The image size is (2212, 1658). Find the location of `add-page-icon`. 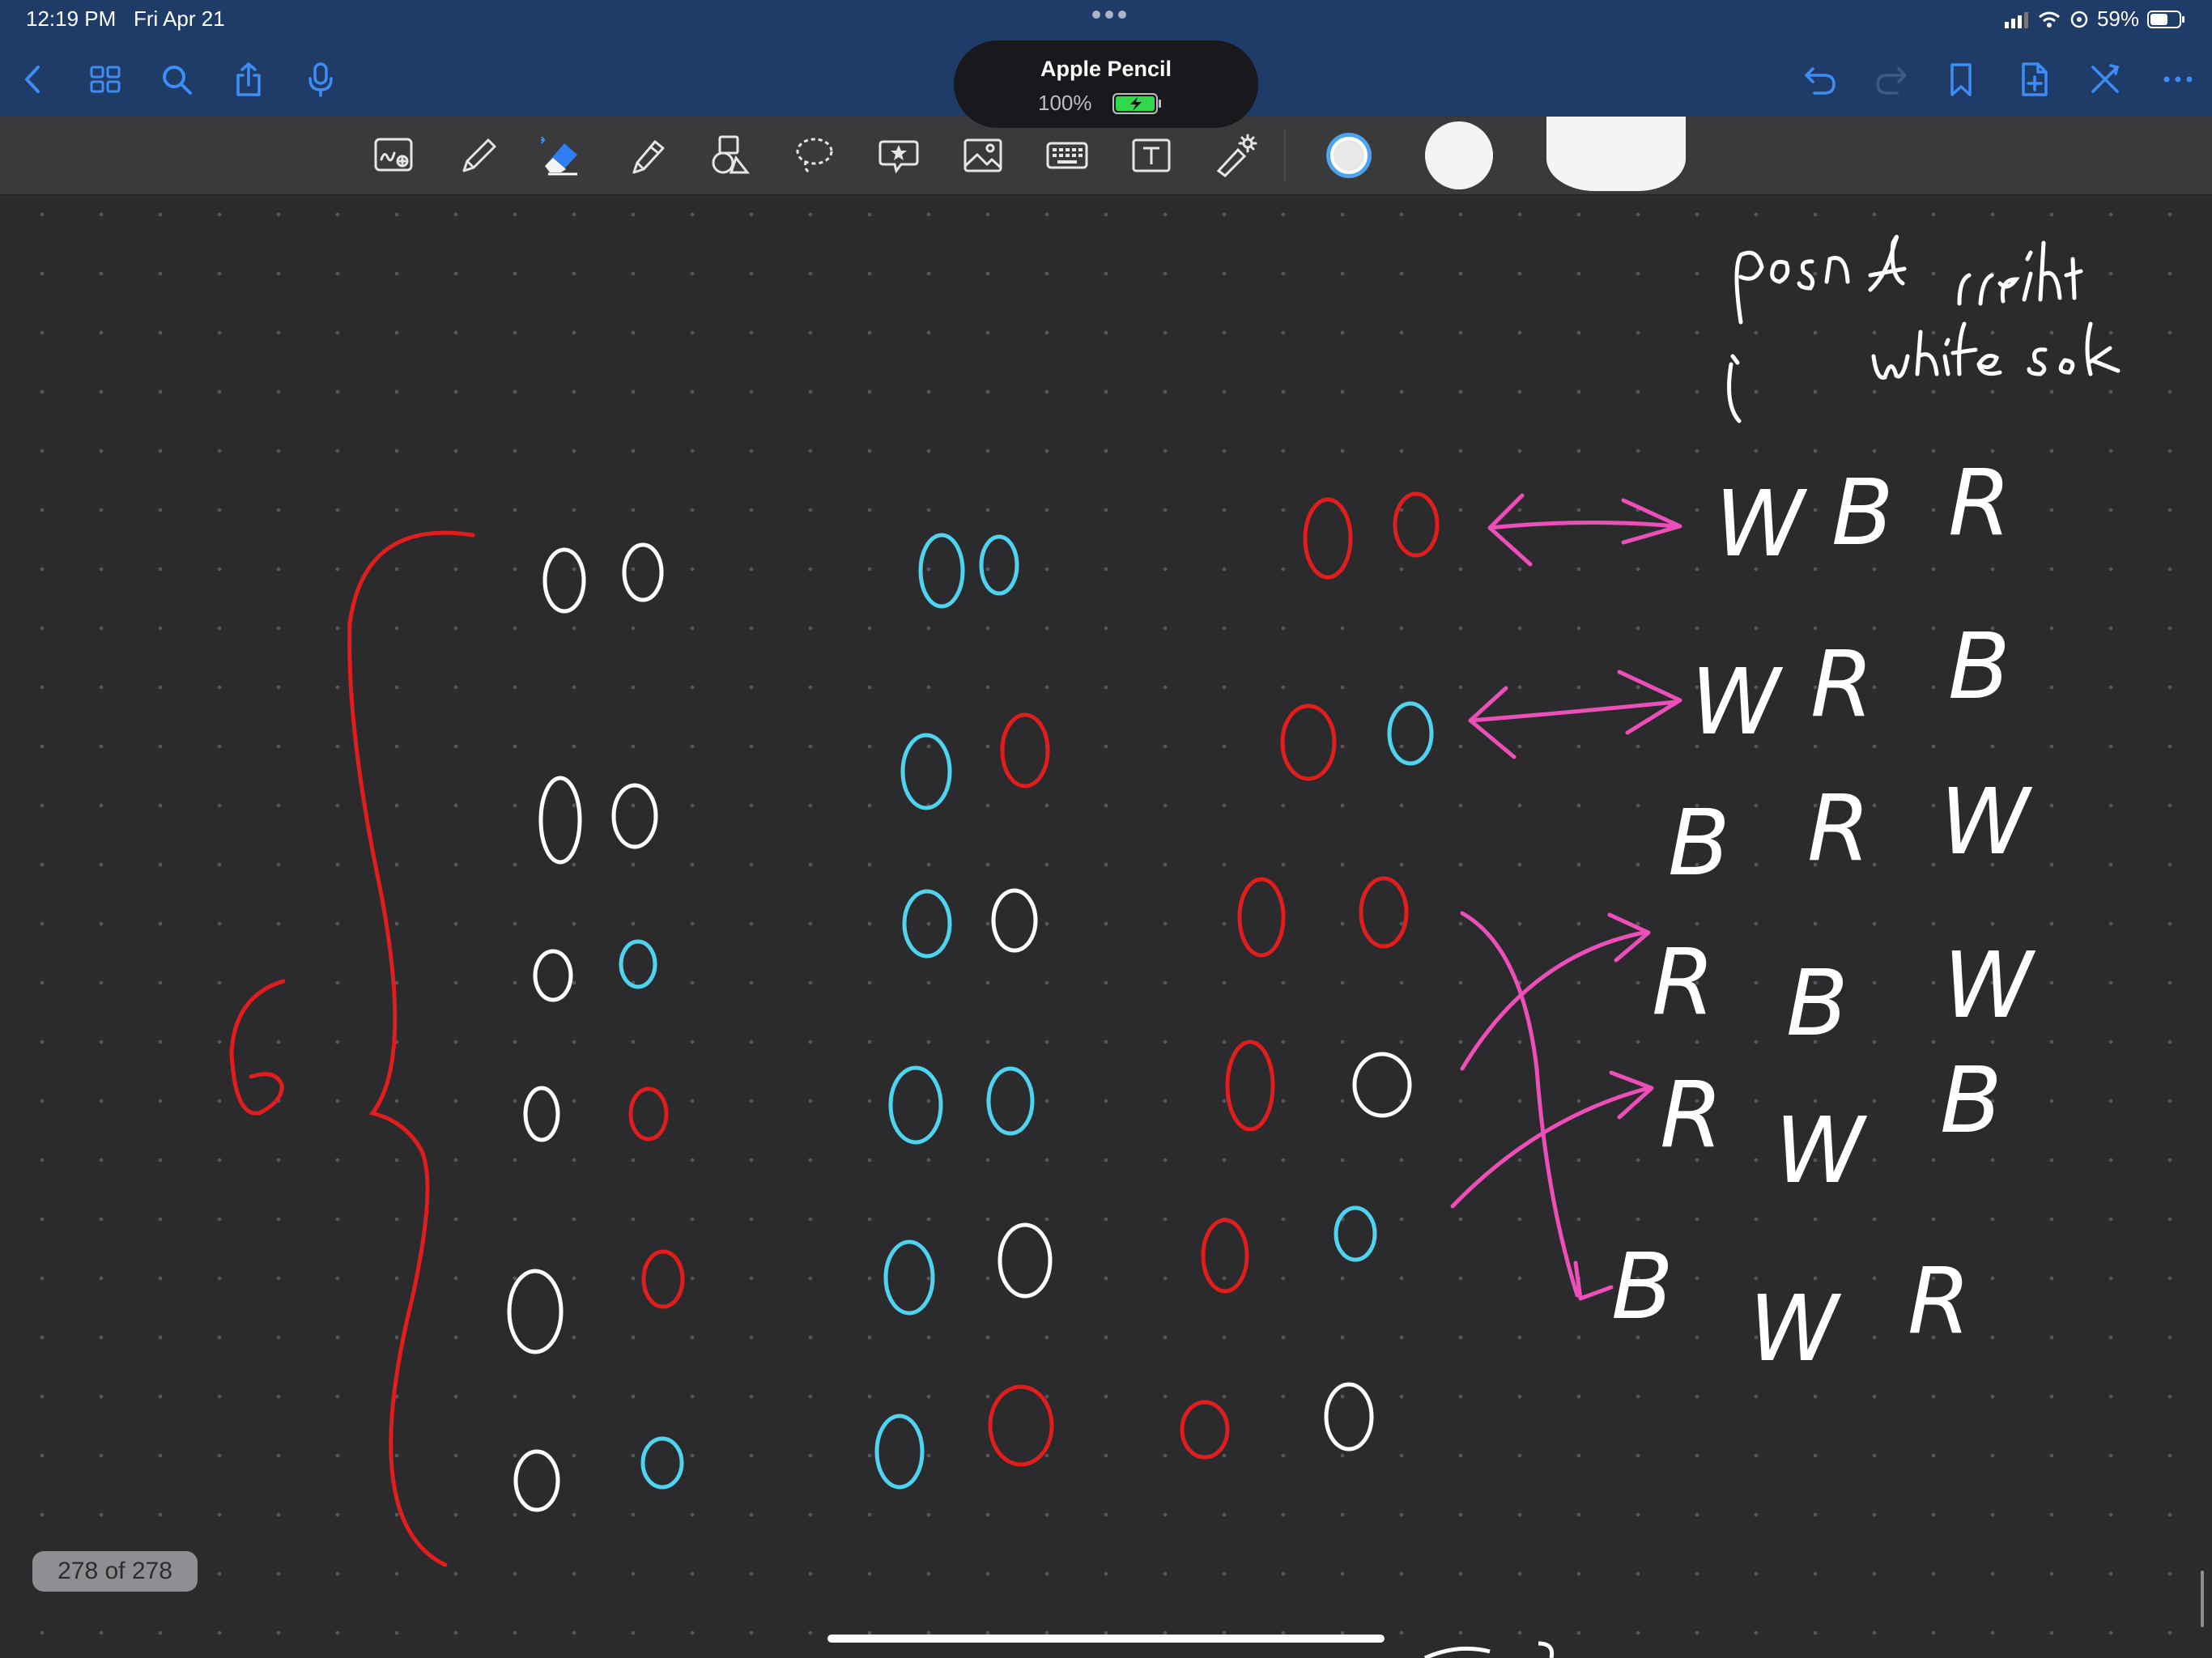

add-page-icon is located at coordinates (2035, 79).